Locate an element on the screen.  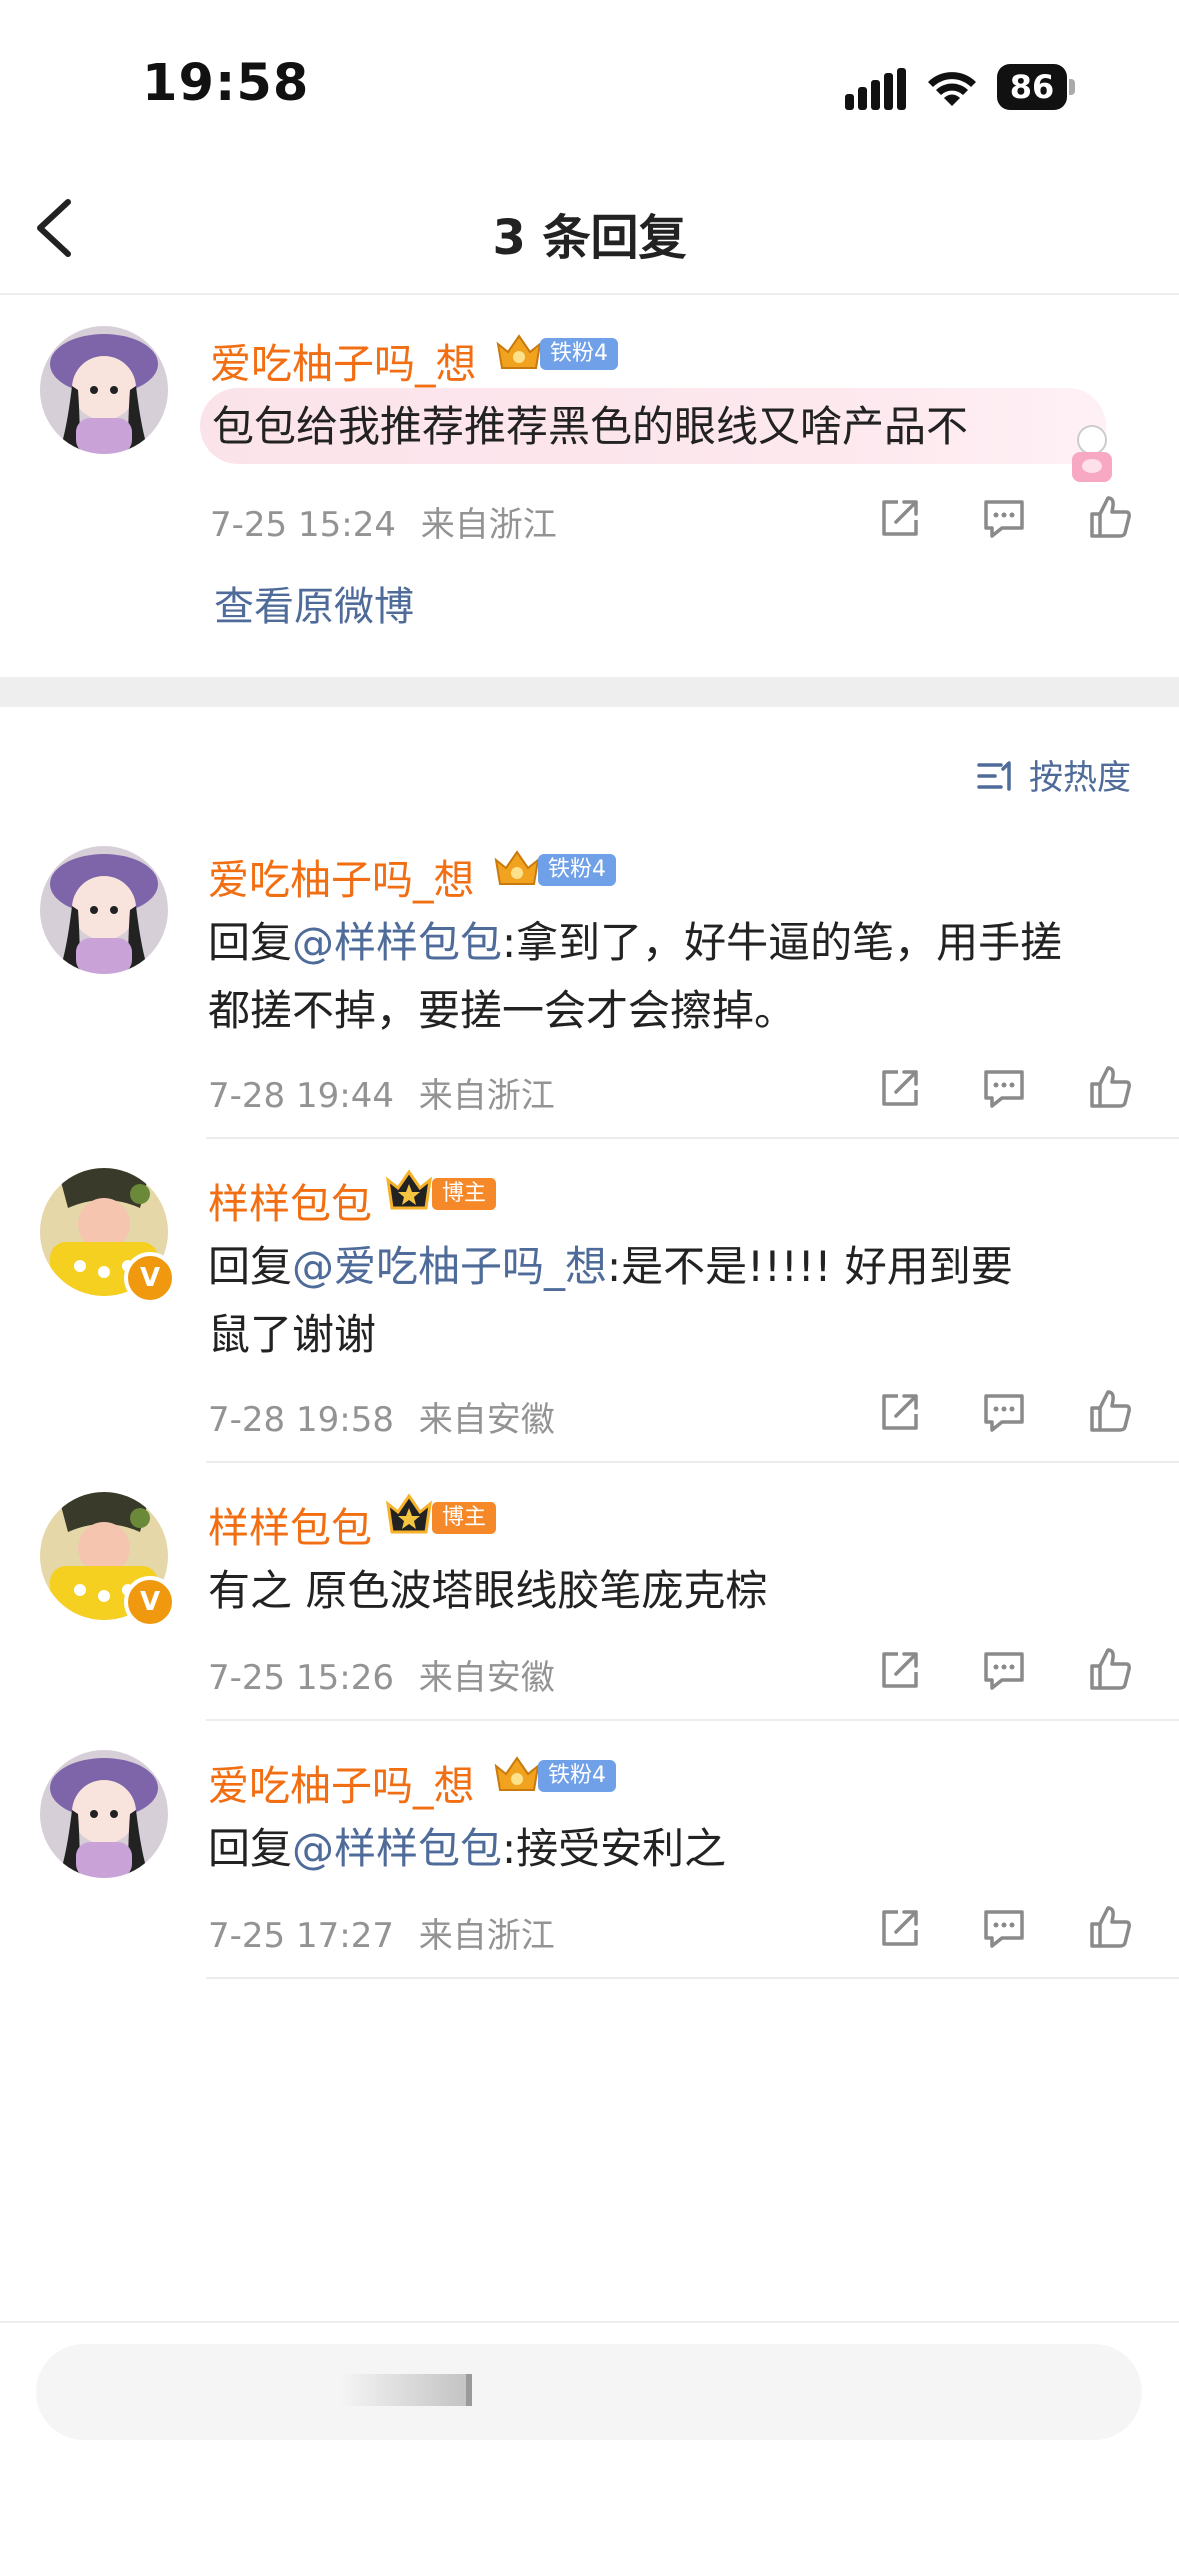
reply-text: 有之 原色波塔眼线胶笔庞克棕 is located at coordinates (488, 1590).